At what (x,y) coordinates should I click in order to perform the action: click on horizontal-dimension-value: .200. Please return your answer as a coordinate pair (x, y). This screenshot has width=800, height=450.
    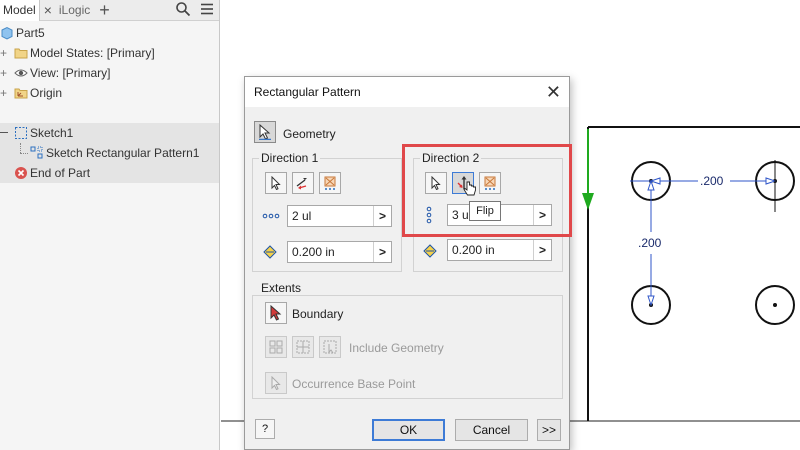
    Looking at the image, I should click on (712, 181).